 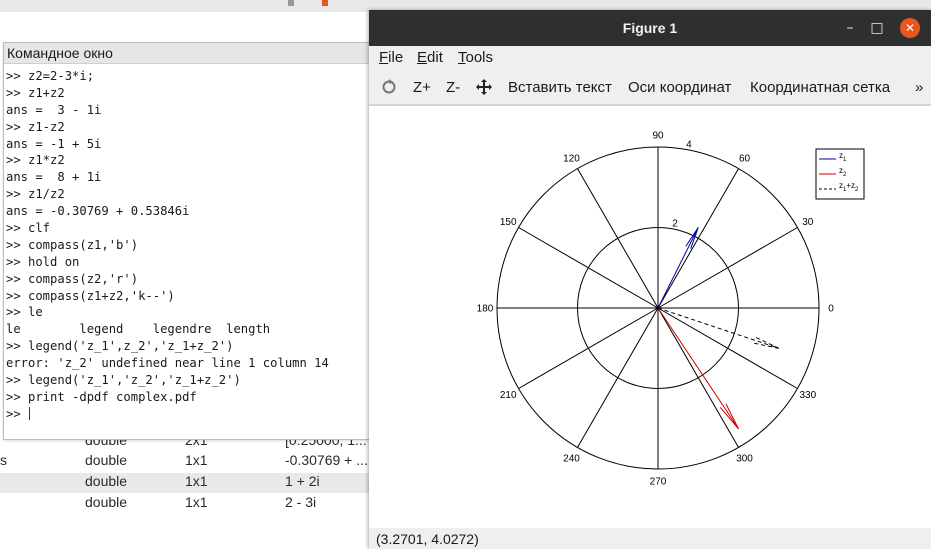 I want to click on figure-menubar: File Edit Tools, so click(x=650, y=58).